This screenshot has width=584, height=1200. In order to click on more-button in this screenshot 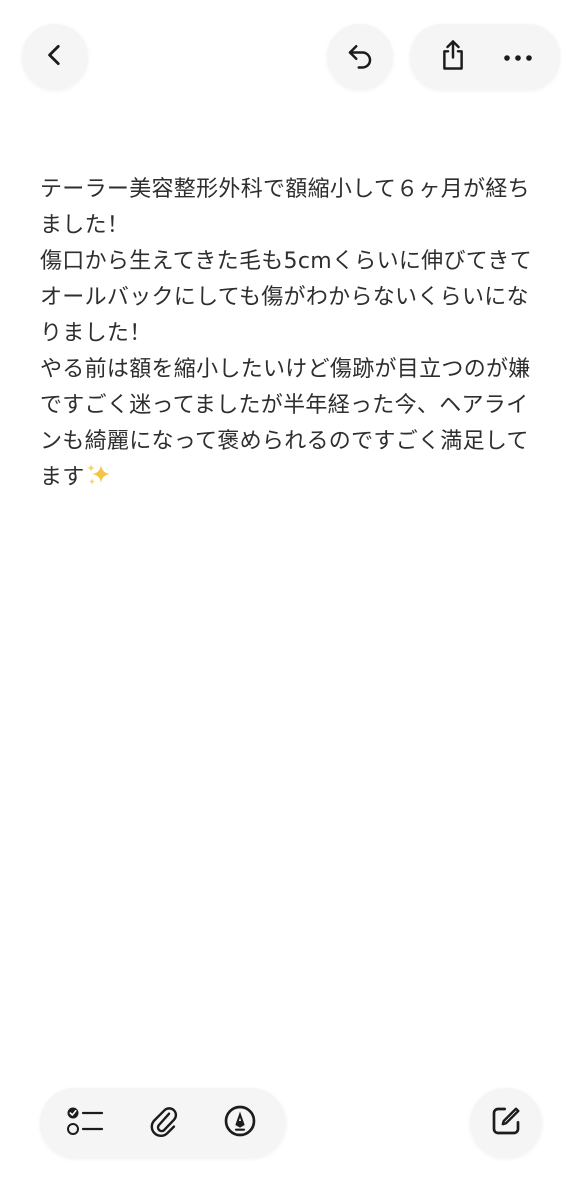, I will do `click(518, 57)`.